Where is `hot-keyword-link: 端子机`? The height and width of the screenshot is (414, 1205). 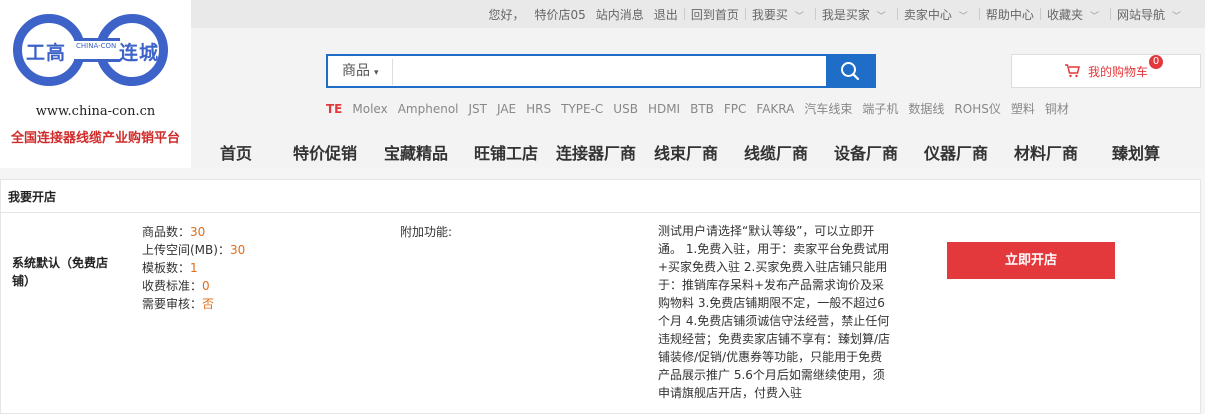
hot-keyword-link: 端子机 is located at coordinates (880, 109).